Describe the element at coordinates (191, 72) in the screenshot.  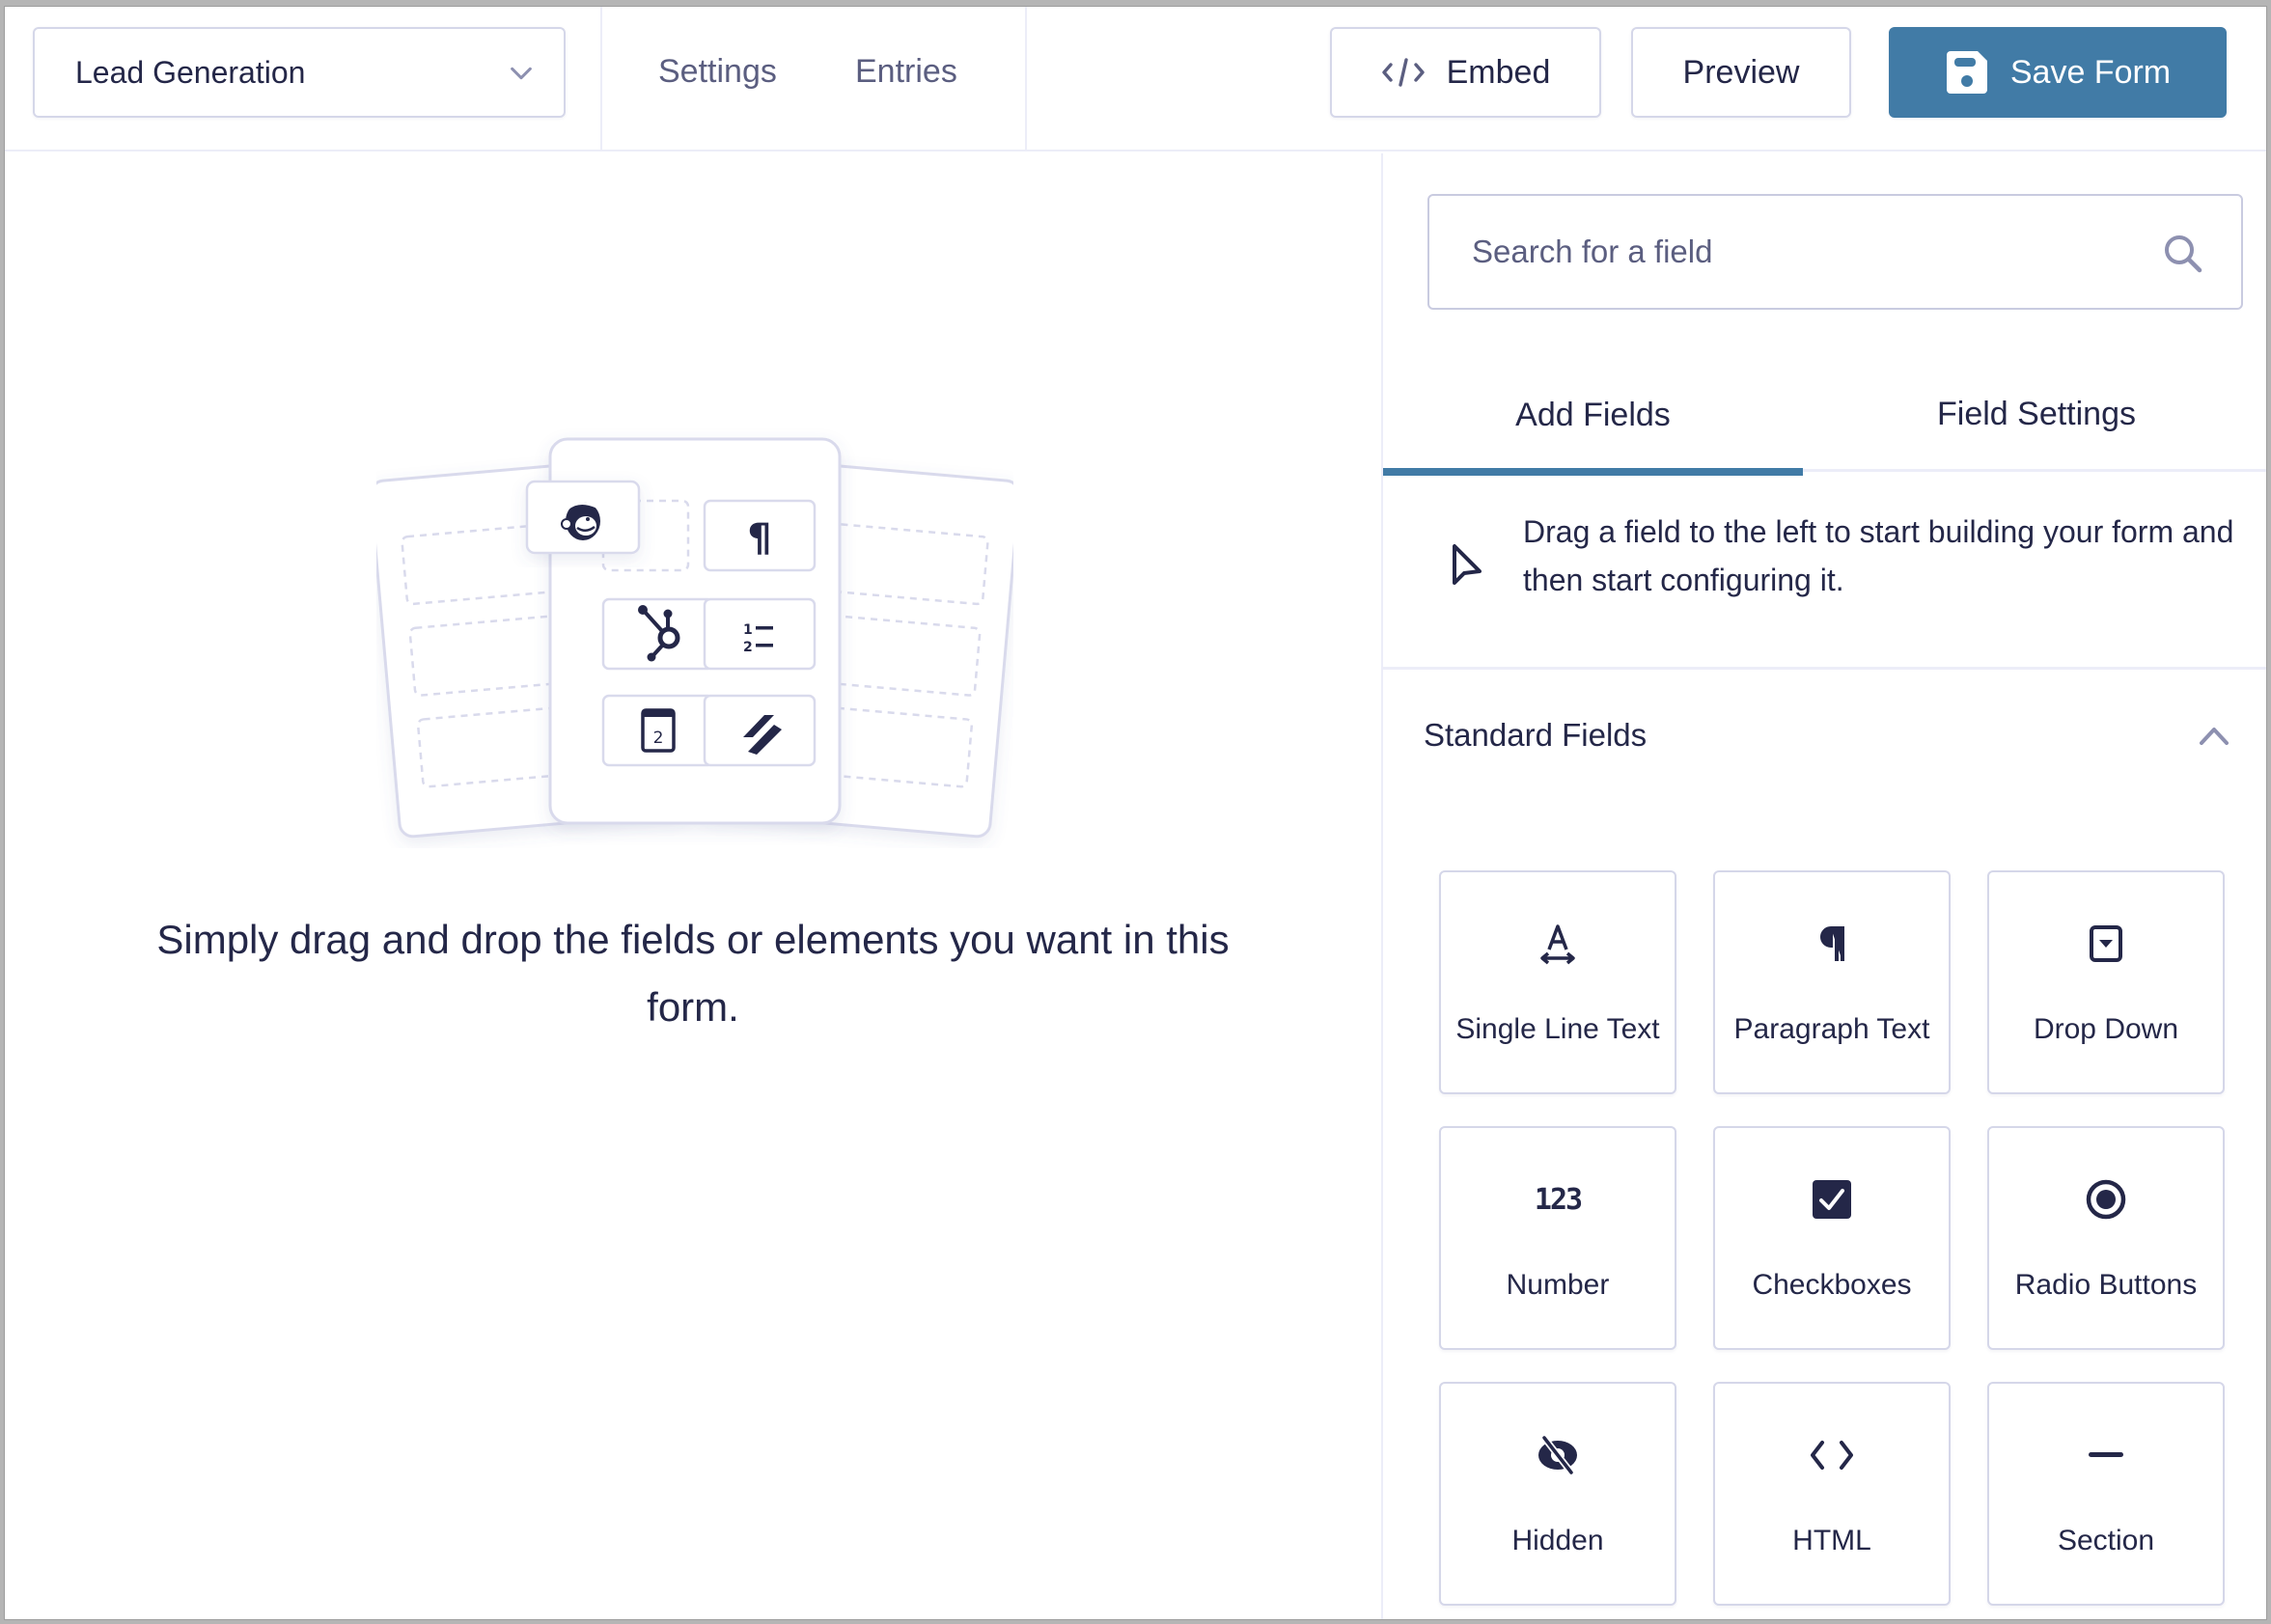
I see `form-selector-value: Lead Generation` at that location.